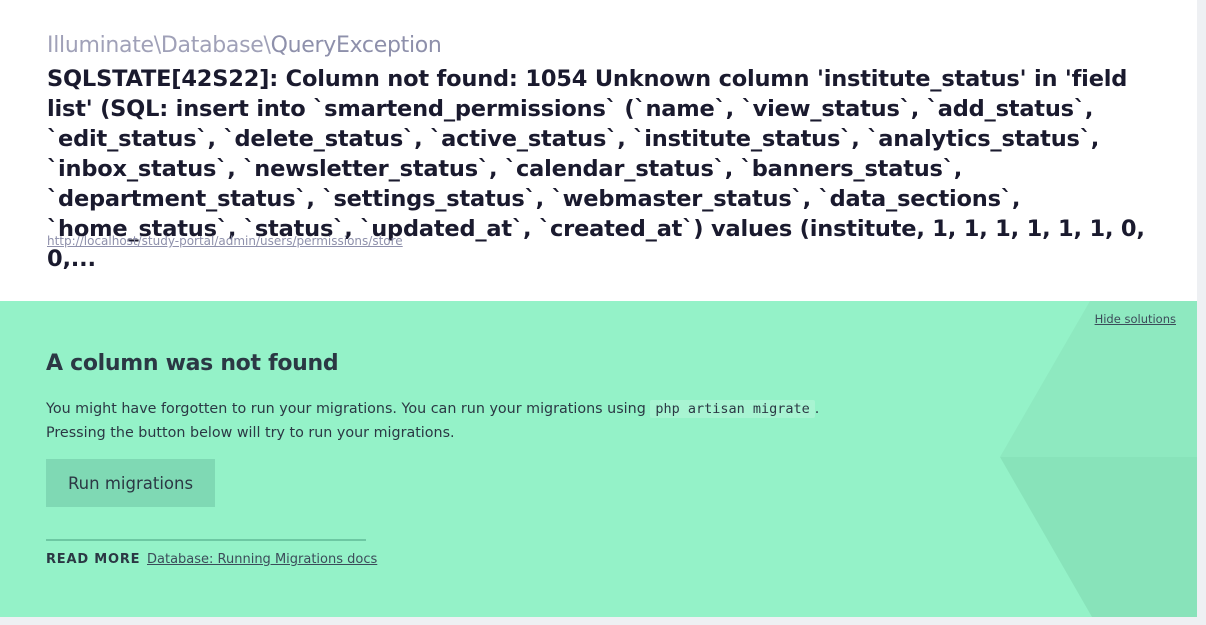 The width and height of the screenshot is (1206, 625). Describe the element at coordinates (1098, 537) in the screenshot. I see `deco-lower-chevron` at that location.